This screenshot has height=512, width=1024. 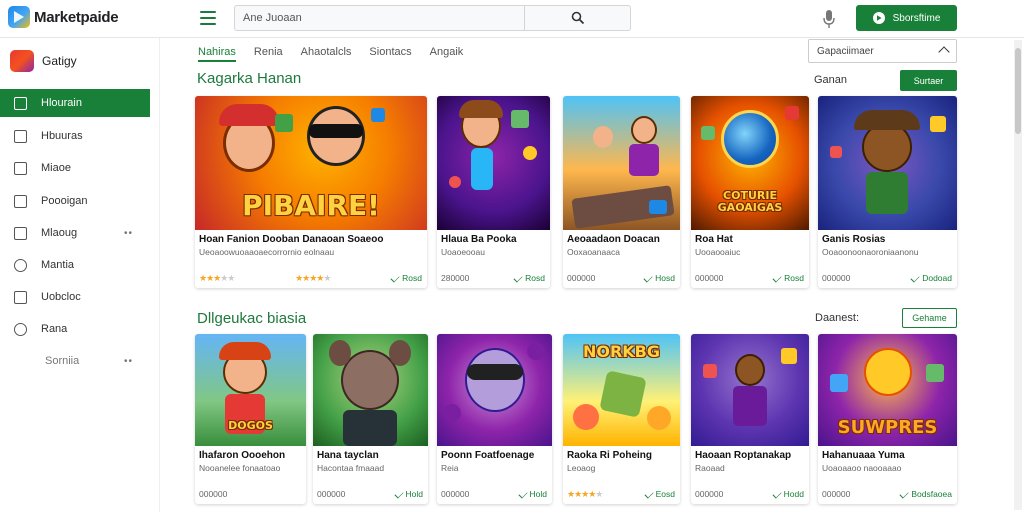 I want to click on card-title: Poonn Foatfoenage, so click(x=488, y=455).